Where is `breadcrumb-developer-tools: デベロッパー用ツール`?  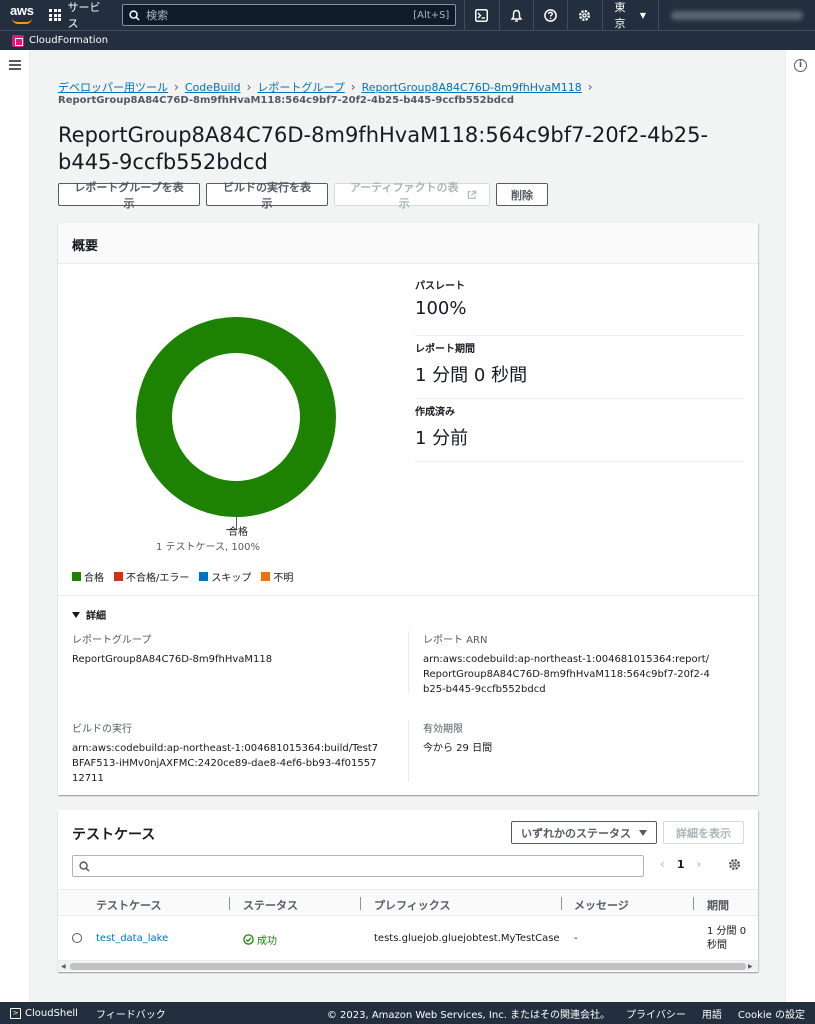 breadcrumb-developer-tools: デベロッパー用ツール is located at coordinates (113, 87).